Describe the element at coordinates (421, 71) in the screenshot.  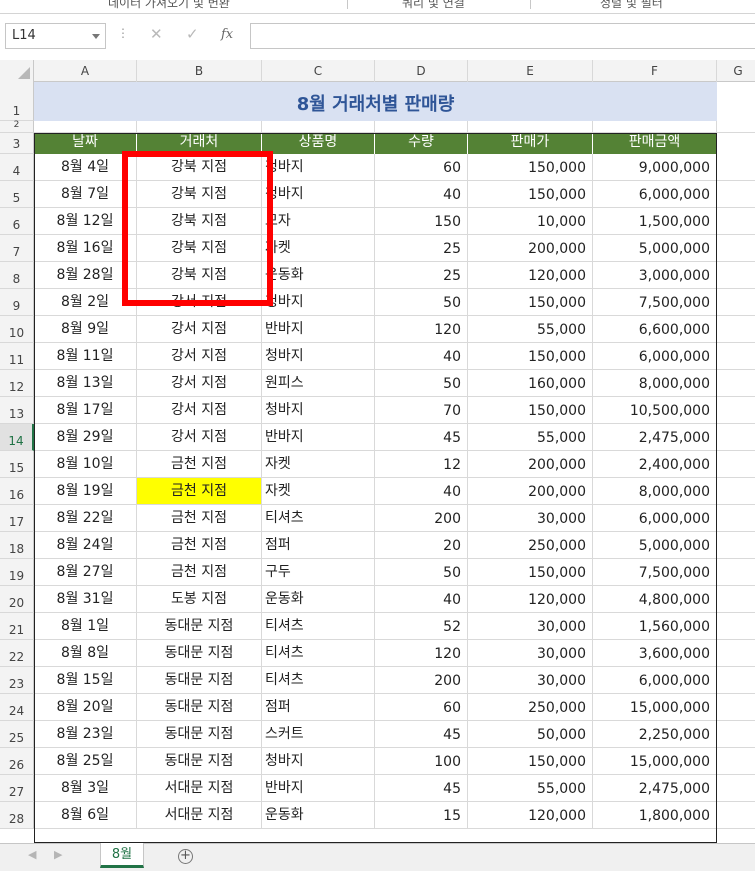
I see `column-header-d: D` at that location.